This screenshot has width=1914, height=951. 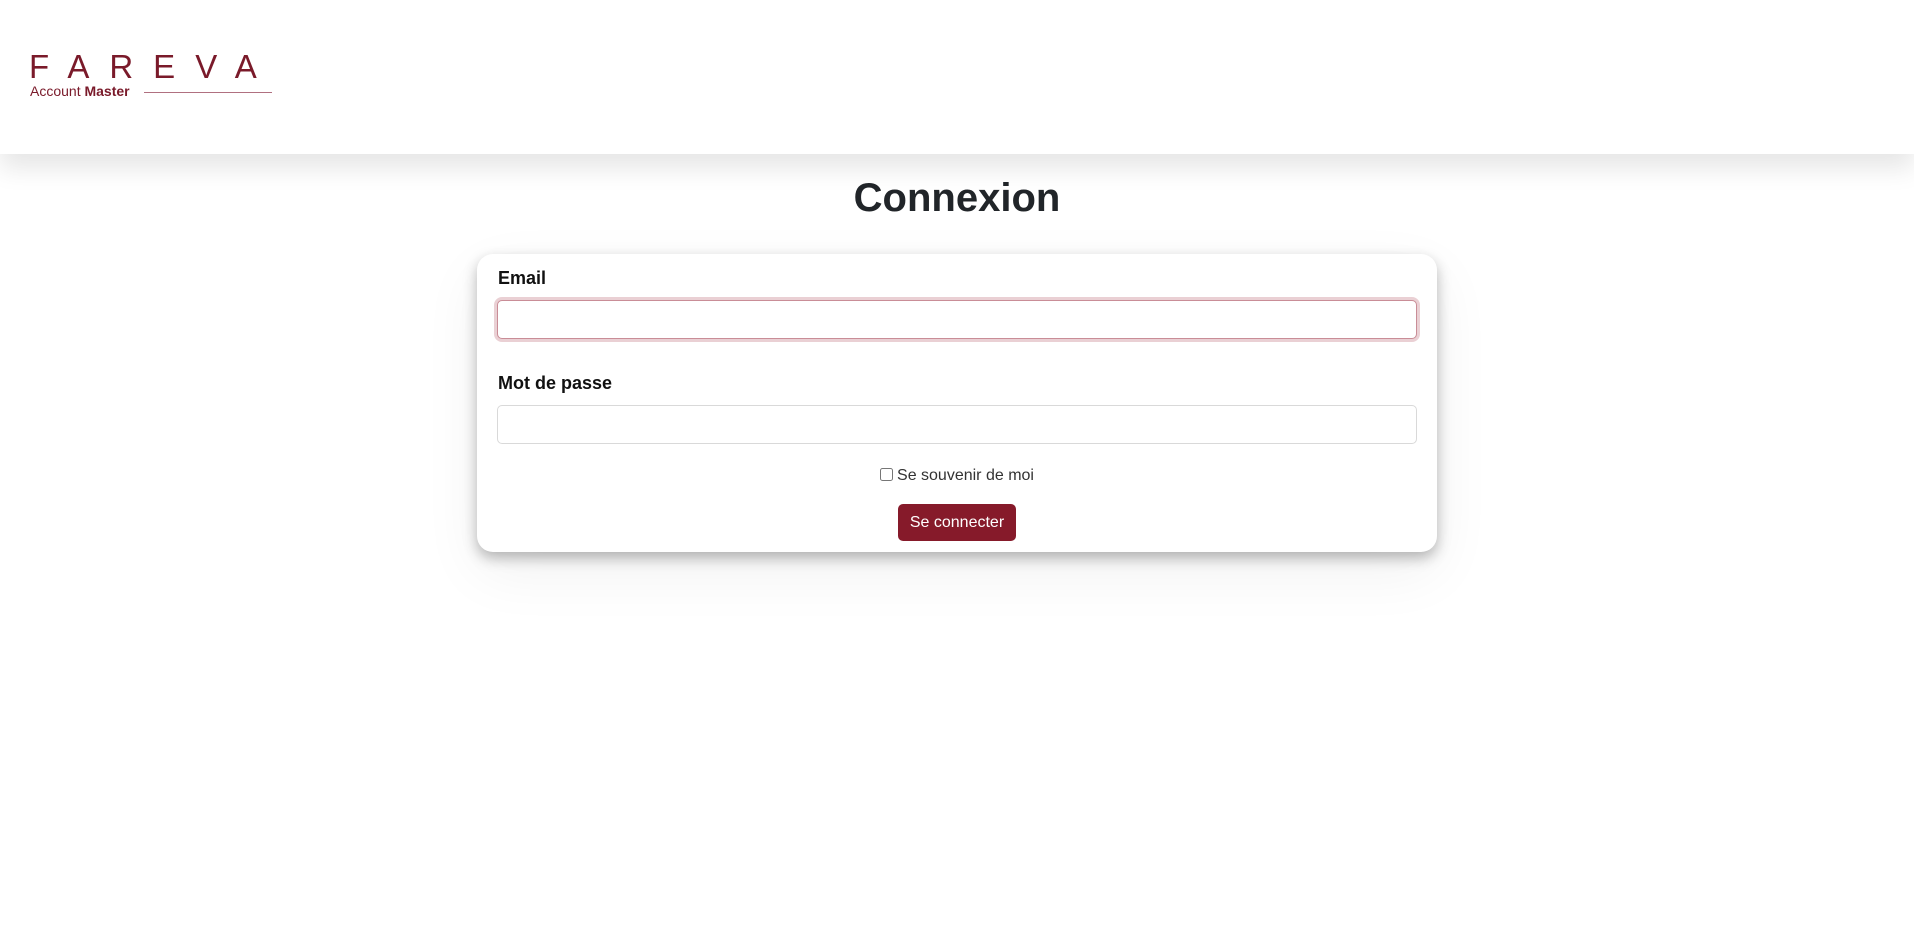 I want to click on fareva-account-master-logo: FAREVA Account Master, so click(x=151, y=76).